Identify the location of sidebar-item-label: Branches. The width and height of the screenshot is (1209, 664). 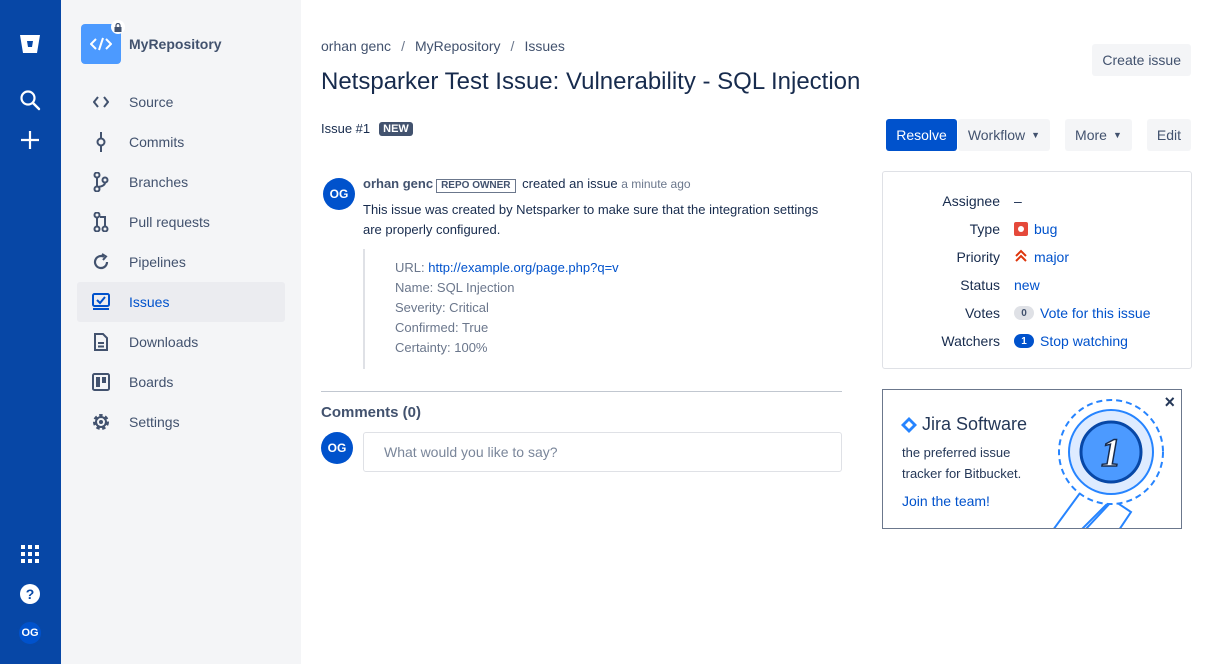
(159, 182).